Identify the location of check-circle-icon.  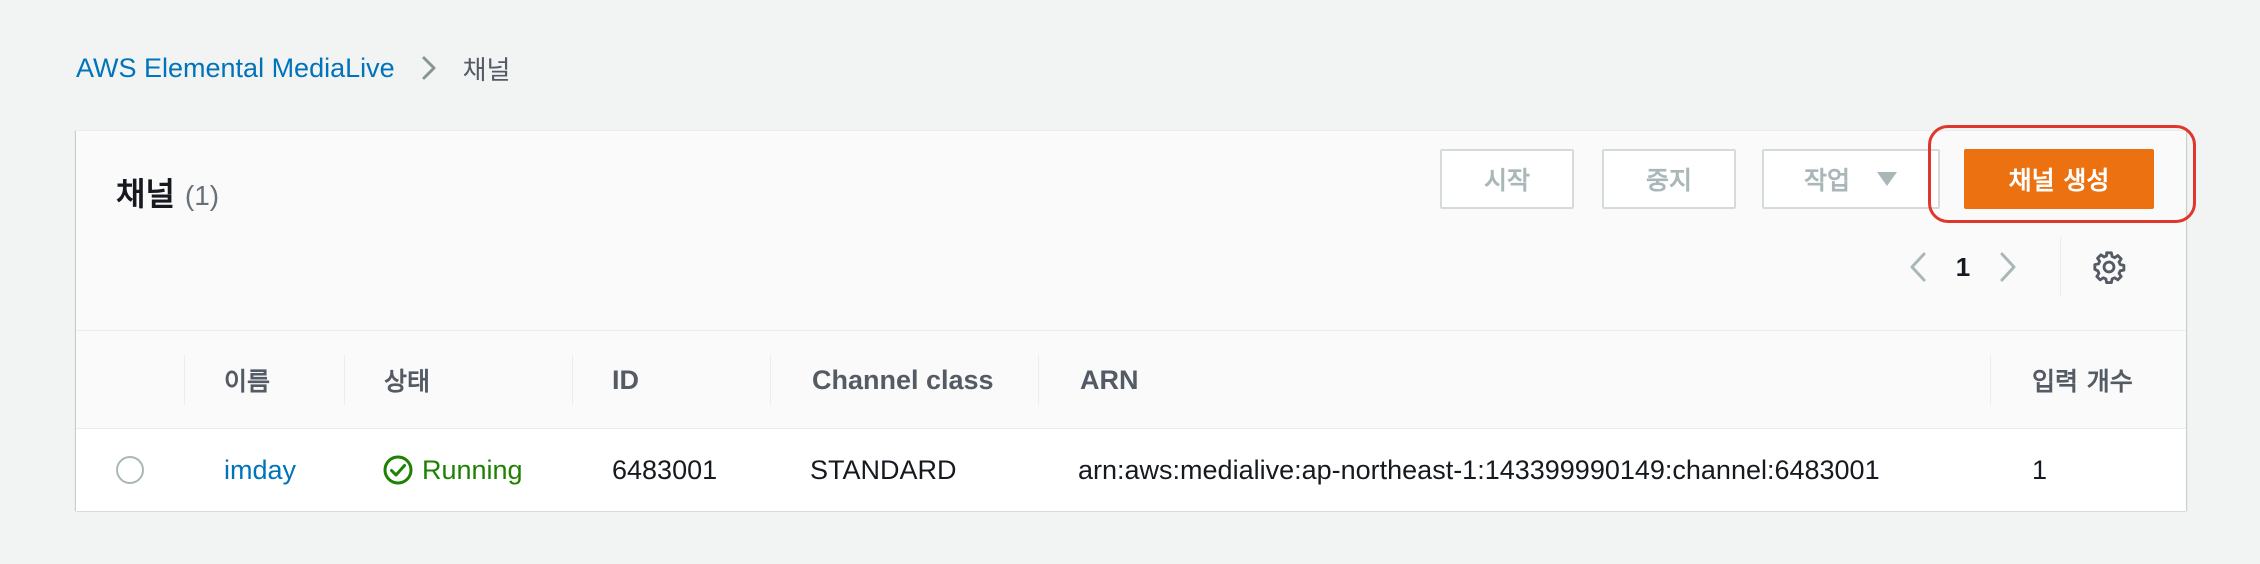
(398, 470).